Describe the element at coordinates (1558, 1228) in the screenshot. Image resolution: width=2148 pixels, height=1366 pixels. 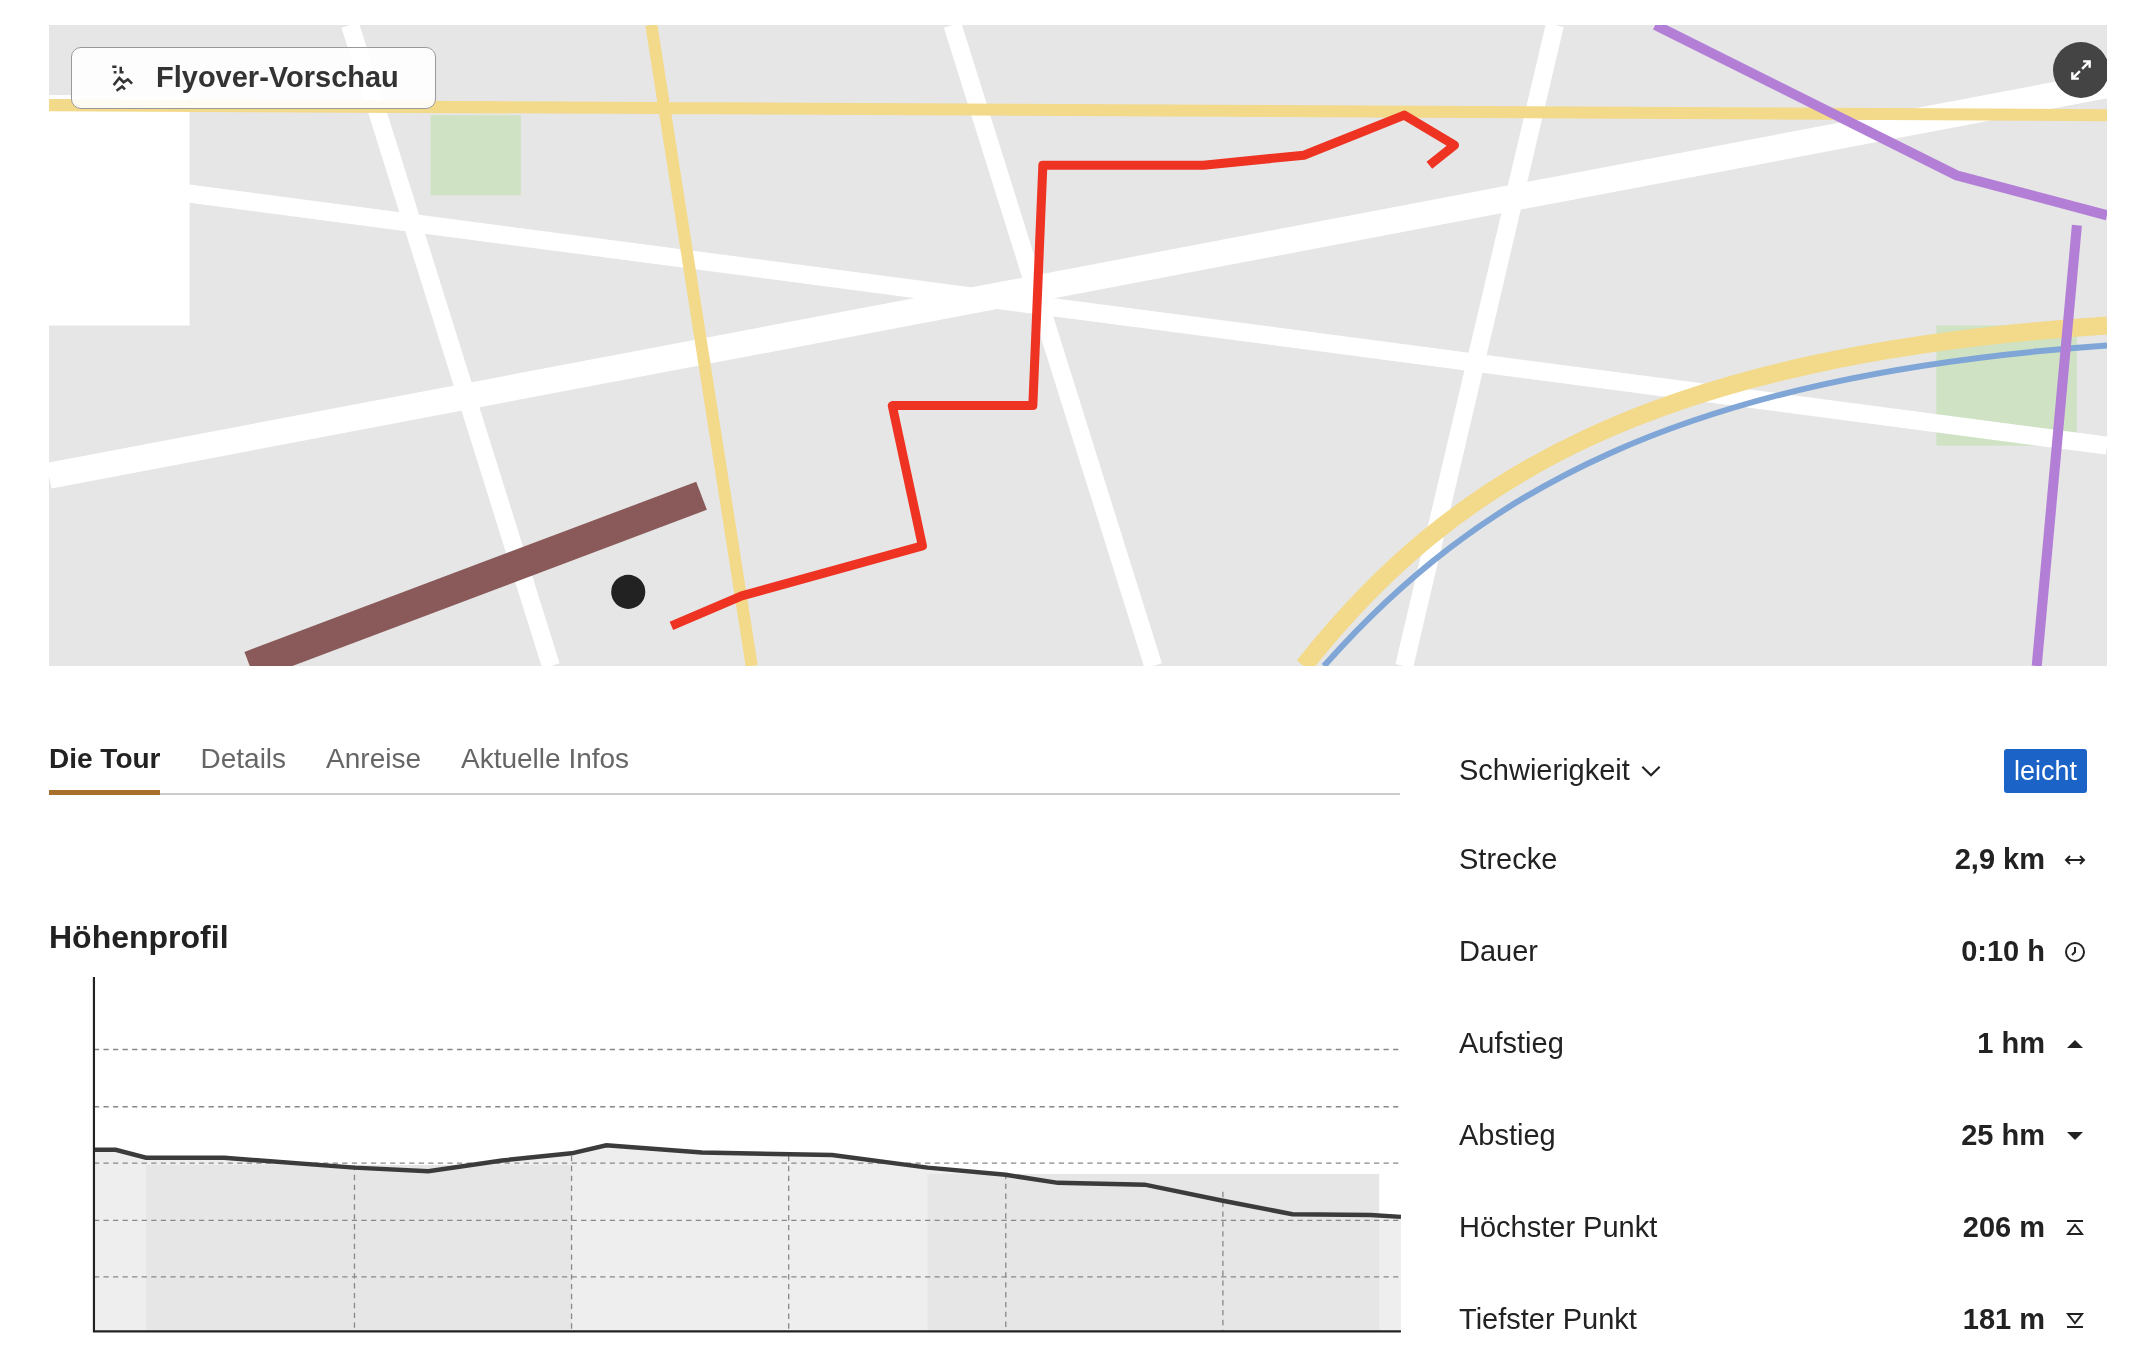
I see `stat-label: Höchster Punkt` at that location.